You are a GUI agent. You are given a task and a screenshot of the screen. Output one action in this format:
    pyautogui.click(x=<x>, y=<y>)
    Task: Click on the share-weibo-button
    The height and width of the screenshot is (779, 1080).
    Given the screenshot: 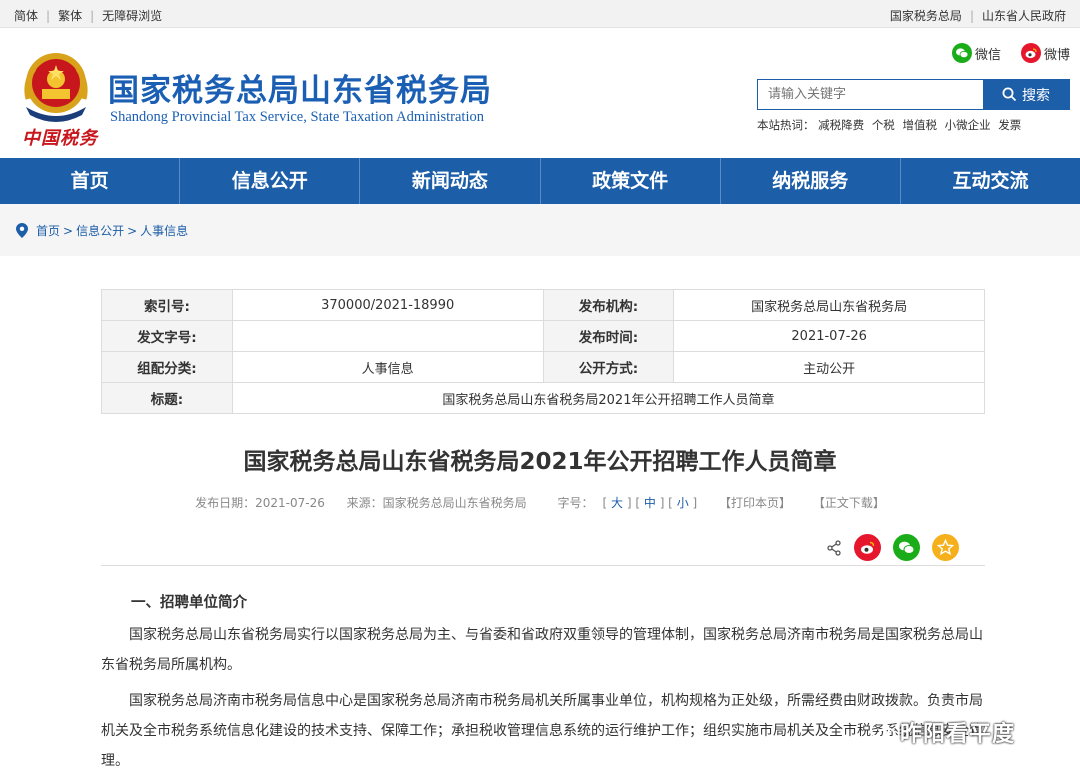 What is the action you would take?
    pyautogui.click(x=867, y=547)
    